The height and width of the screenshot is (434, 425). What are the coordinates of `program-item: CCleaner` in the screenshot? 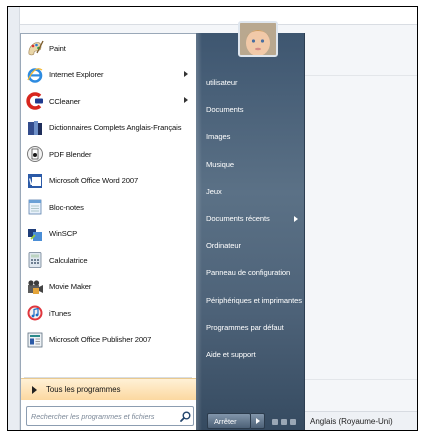 It's located at (108, 101).